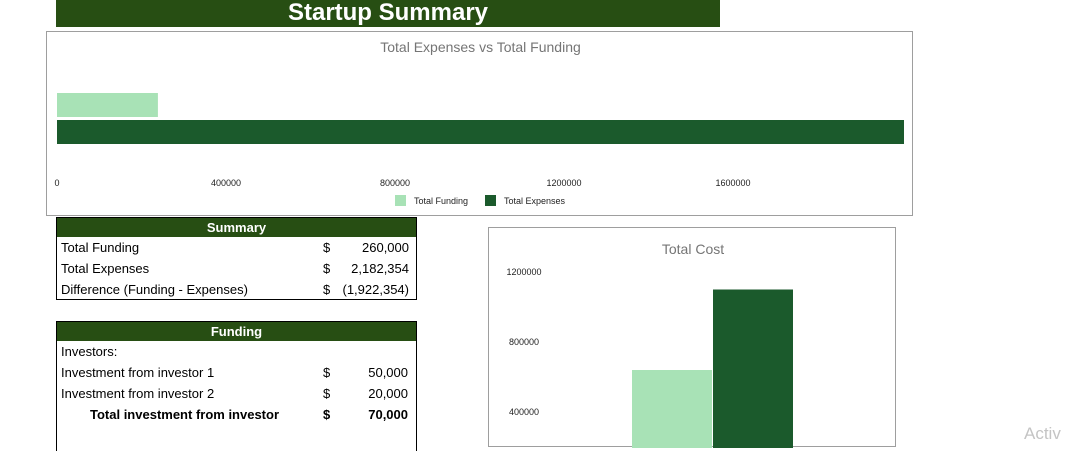 This screenshot has width=1066, height=451. Describe the element at coordinates (236, 268) in the screenshot. I see `summary-row-total-expenses: Total Expenses $ 2,182,354` at that location.